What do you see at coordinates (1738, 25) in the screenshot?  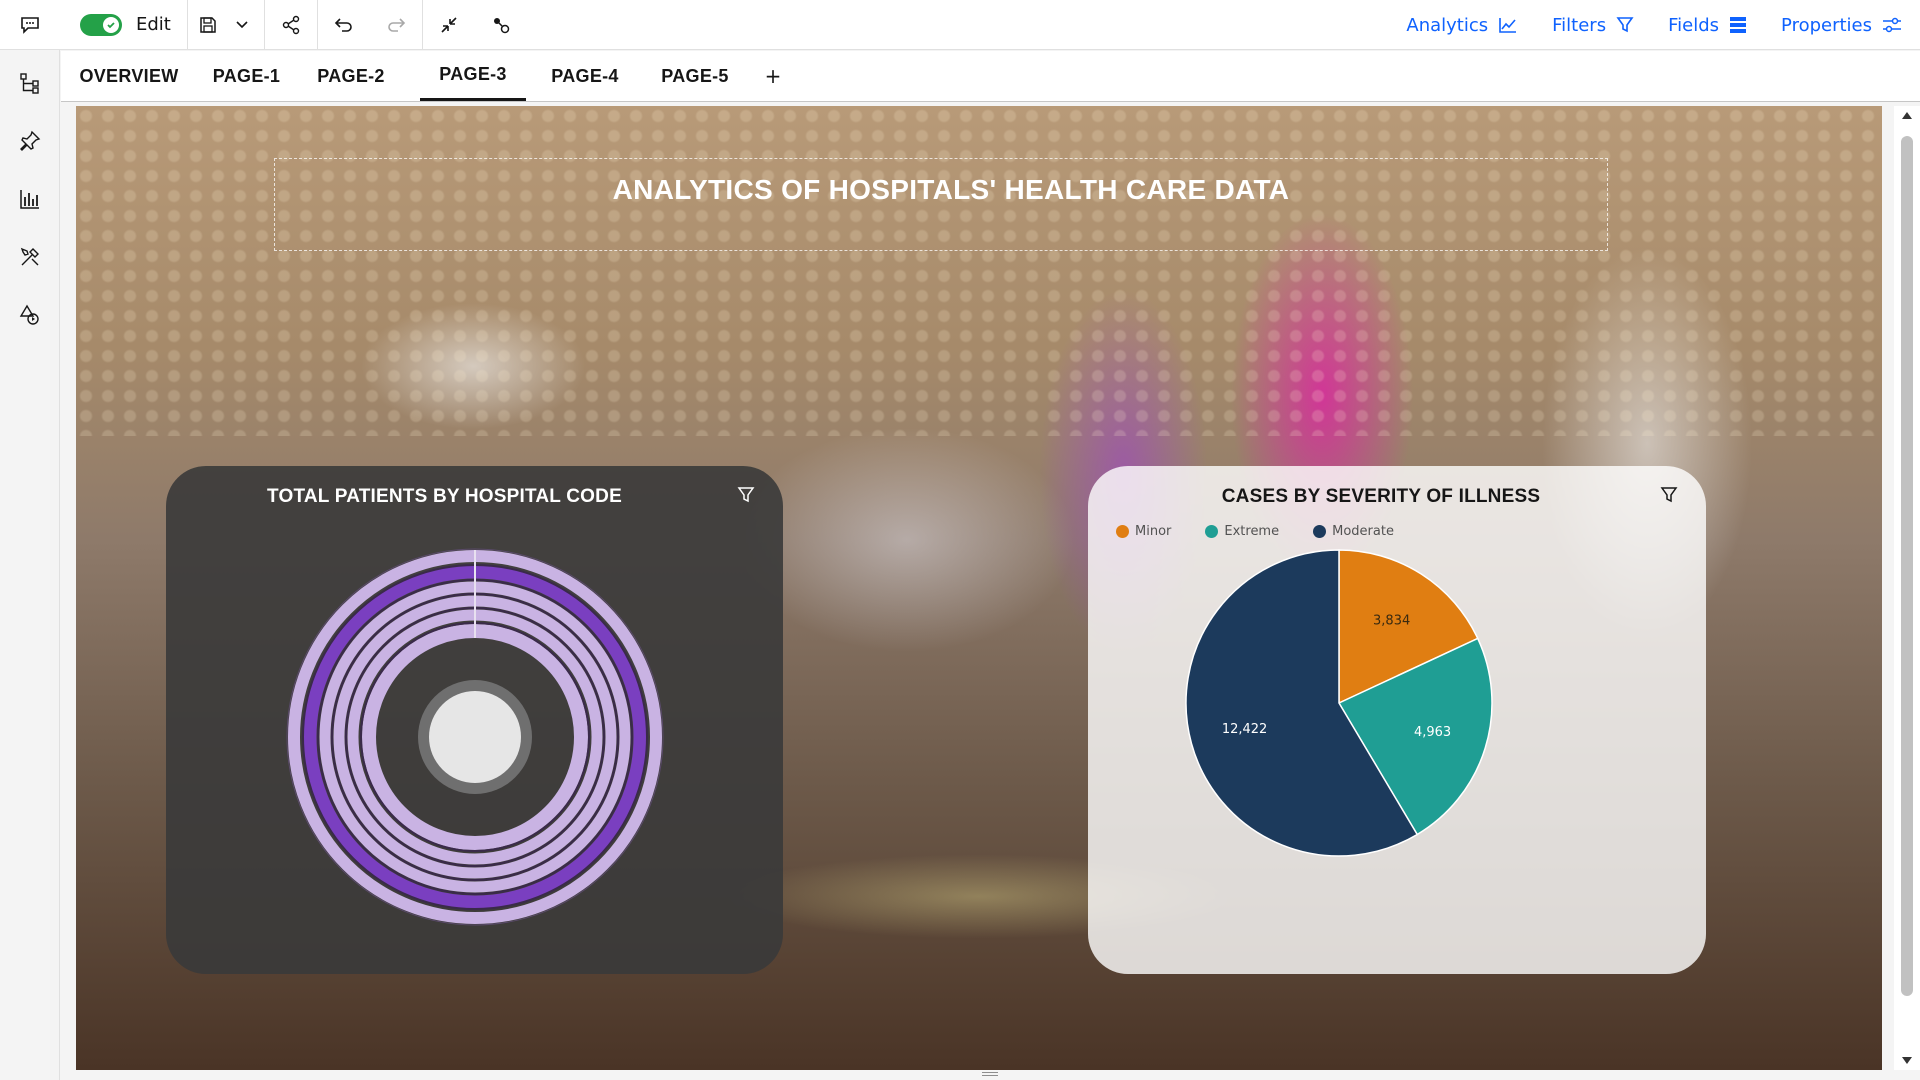 I see `fields-icon` at bounding box center [1738, 25].